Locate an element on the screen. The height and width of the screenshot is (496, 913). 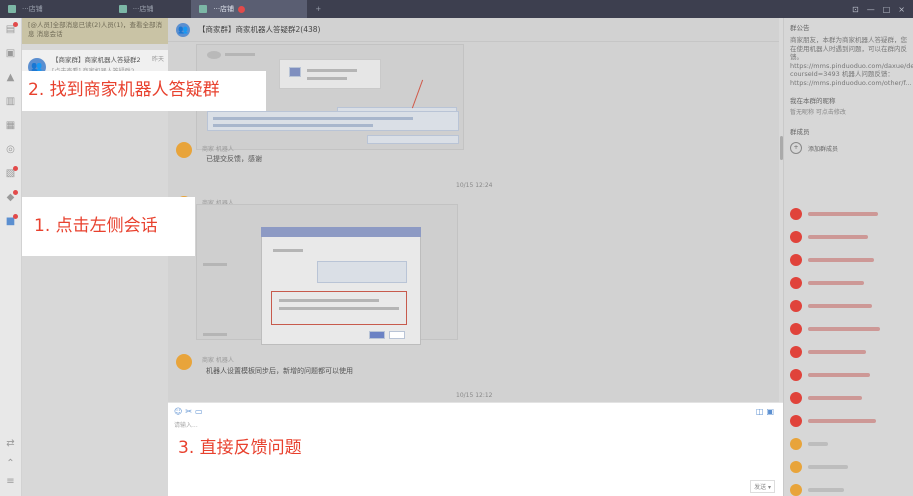
menu-icon: ≡ is located at coordinates (10, 481).